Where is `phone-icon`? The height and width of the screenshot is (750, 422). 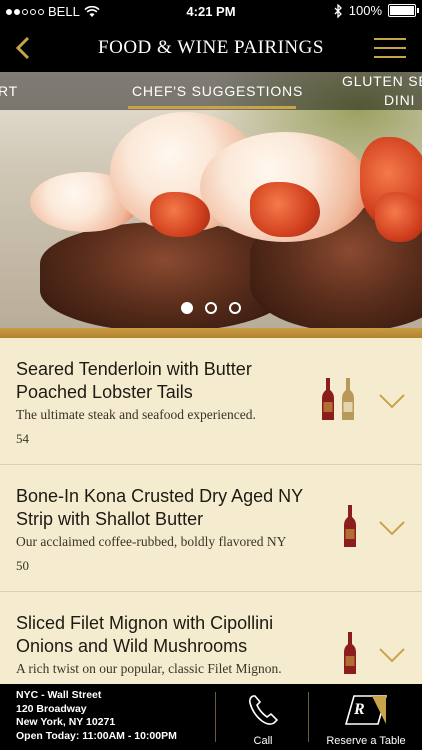 phone-icon is located at coordinates (264, 710).